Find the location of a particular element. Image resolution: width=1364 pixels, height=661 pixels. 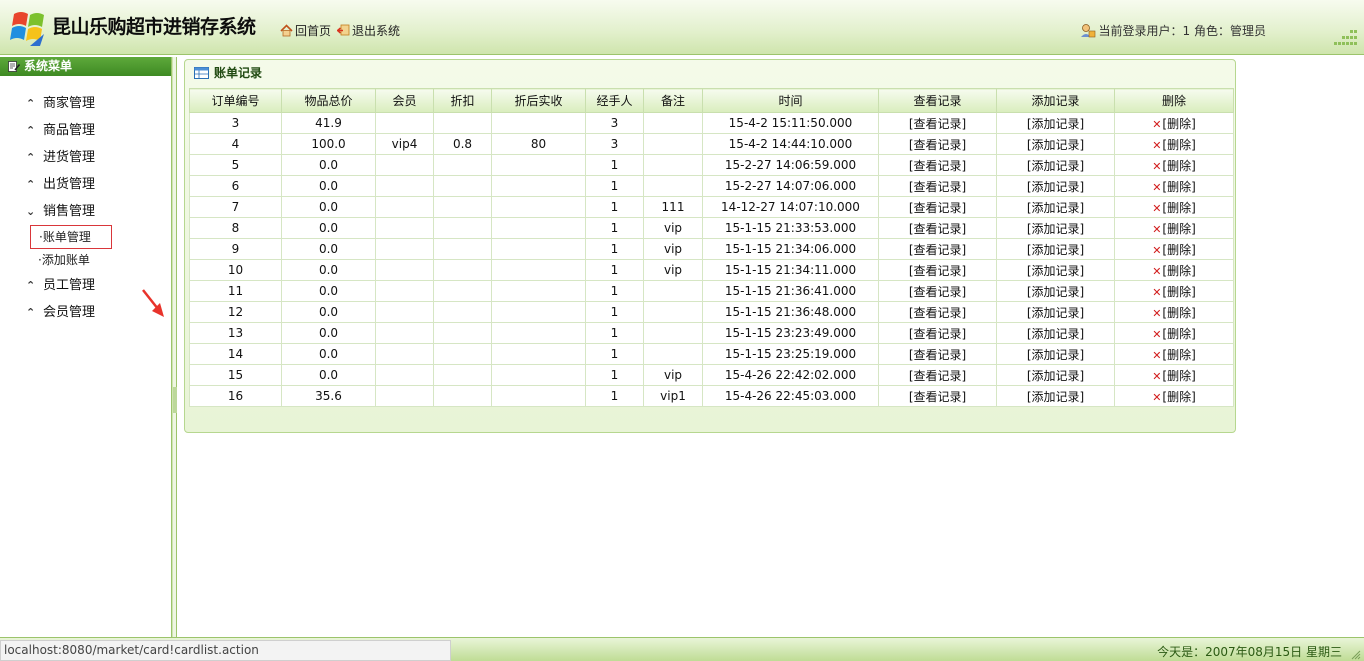

cell-actual-received is located at coordinates (538, 207).